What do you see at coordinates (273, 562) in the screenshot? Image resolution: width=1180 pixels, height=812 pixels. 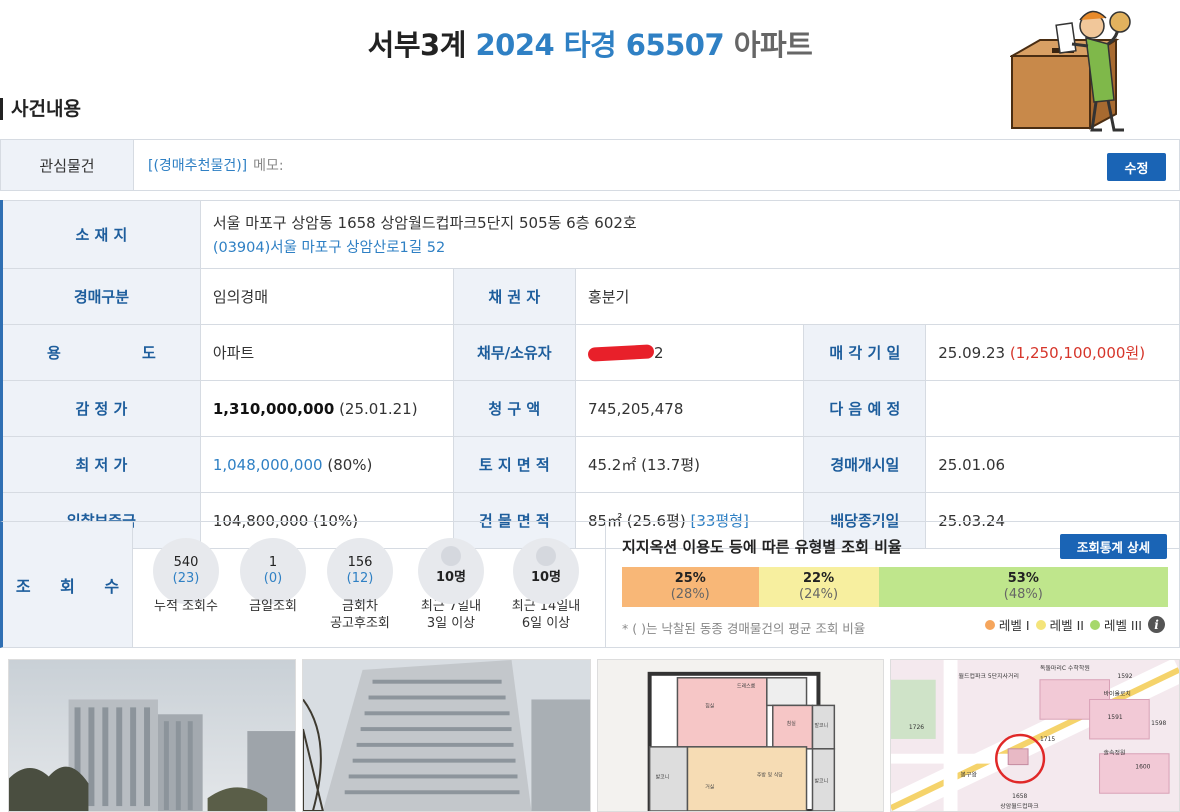 I see `stat-number: 1` at bounding box center [273, 562].